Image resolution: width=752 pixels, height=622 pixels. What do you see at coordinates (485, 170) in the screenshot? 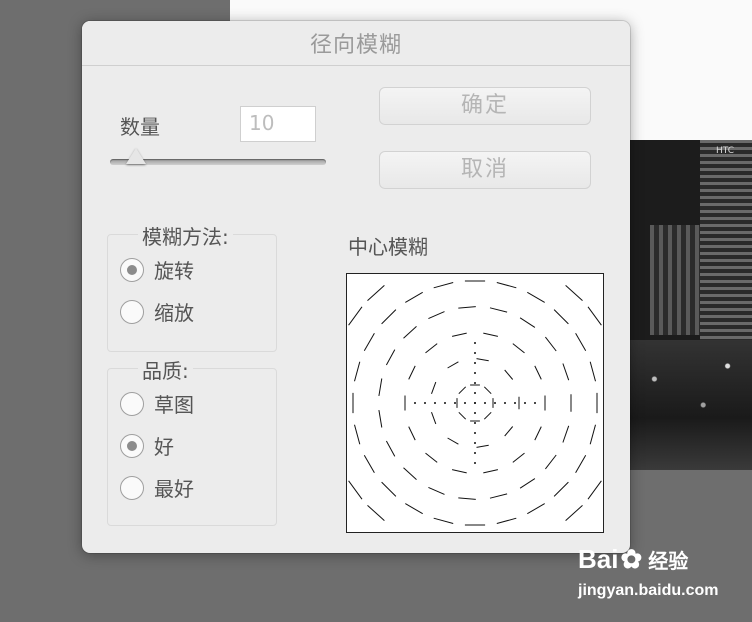
I see `cancel-button: 取消` at bounding box center [485, 170].